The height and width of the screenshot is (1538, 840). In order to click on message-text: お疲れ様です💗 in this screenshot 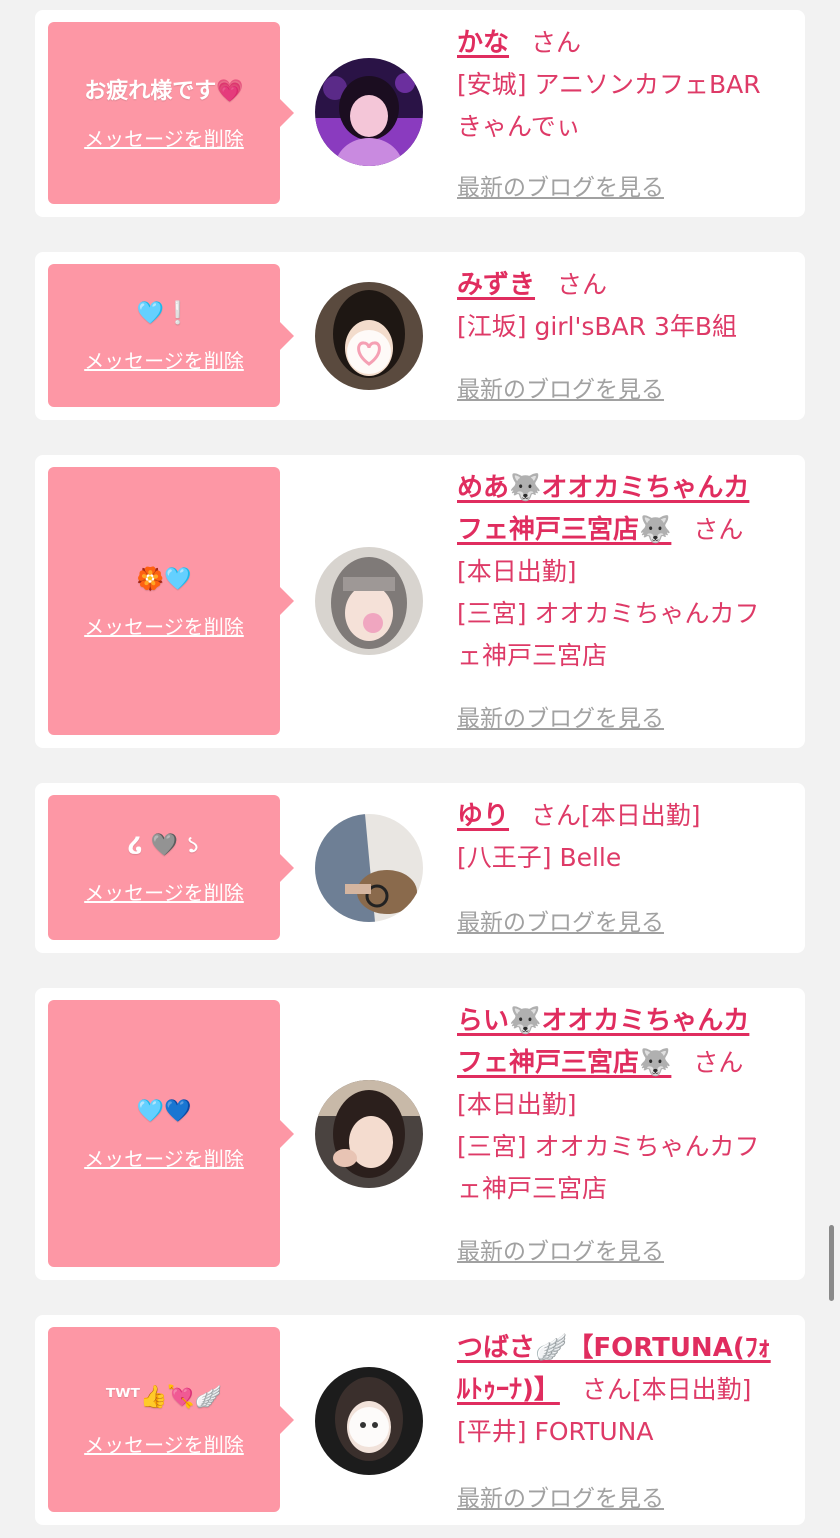, I will do `click(164, 91)`.